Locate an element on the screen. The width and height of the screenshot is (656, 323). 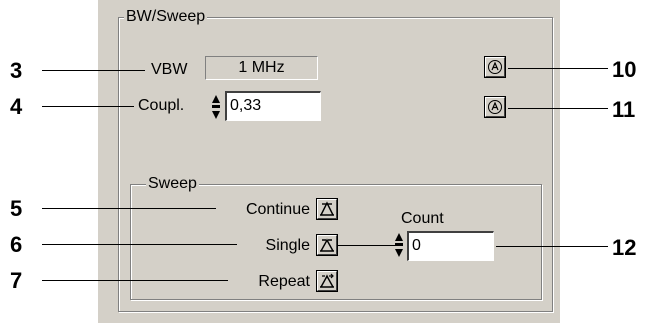
callout-number: 12 is located at coordinates (624, 247).